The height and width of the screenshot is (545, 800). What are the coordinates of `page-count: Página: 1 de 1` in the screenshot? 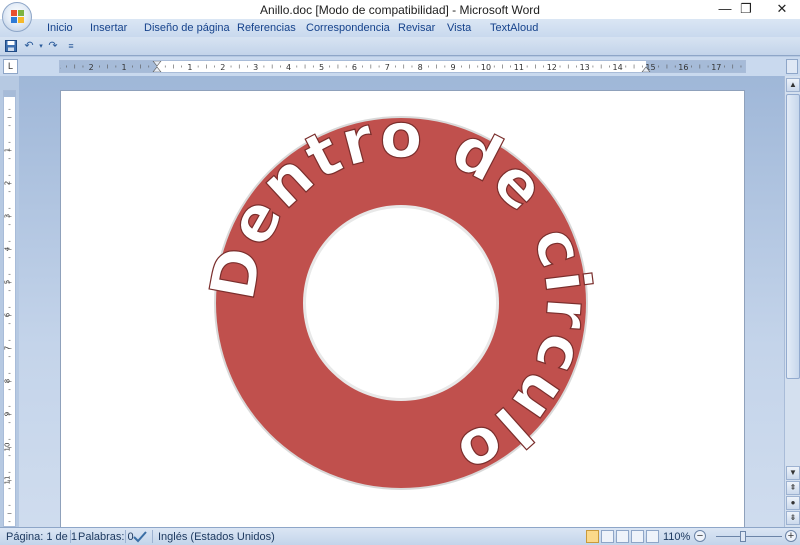 It's located at (41, 537).